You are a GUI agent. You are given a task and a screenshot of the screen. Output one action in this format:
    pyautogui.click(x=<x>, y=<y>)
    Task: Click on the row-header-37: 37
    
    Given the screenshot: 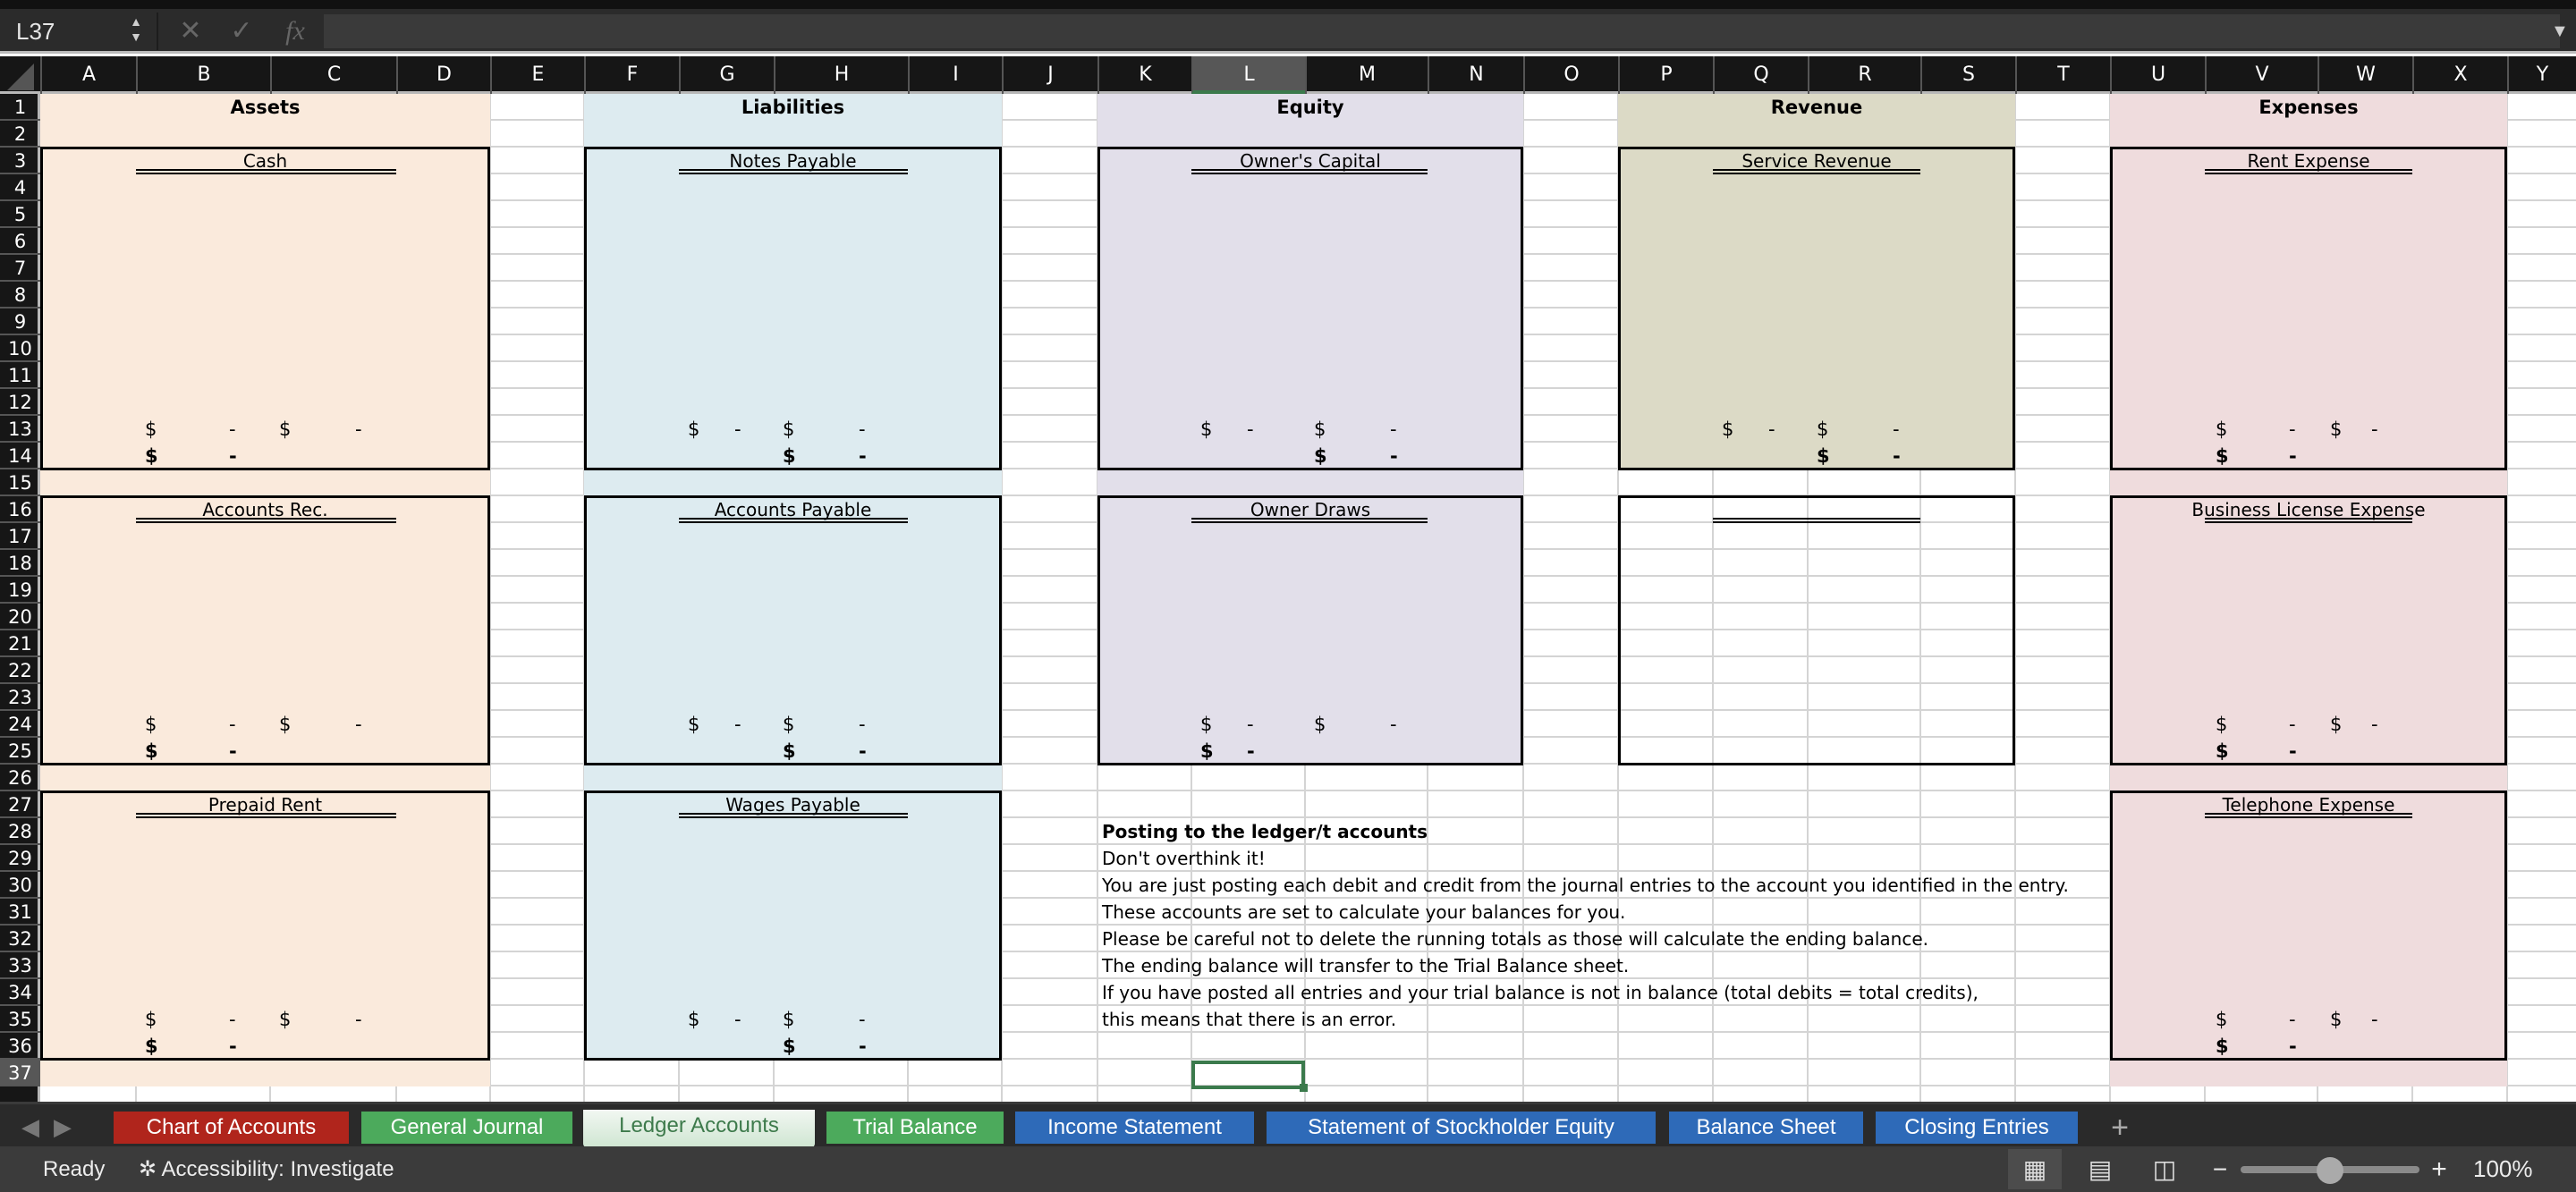 What is the action you would take?
    pyautogui.click(x=20, y=1073)
    